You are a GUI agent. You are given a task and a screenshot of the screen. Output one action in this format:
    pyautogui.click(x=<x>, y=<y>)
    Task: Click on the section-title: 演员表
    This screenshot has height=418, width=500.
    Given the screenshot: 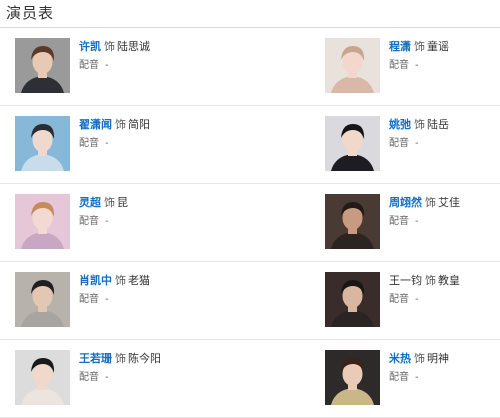 What is the action you would take?
    pyautogui.click(x=30, y=13)
    